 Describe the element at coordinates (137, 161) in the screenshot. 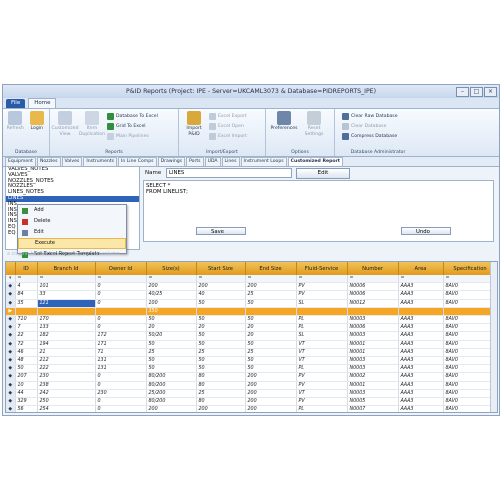

I see `tab-in-line-comps: In Line Comps` at that location.